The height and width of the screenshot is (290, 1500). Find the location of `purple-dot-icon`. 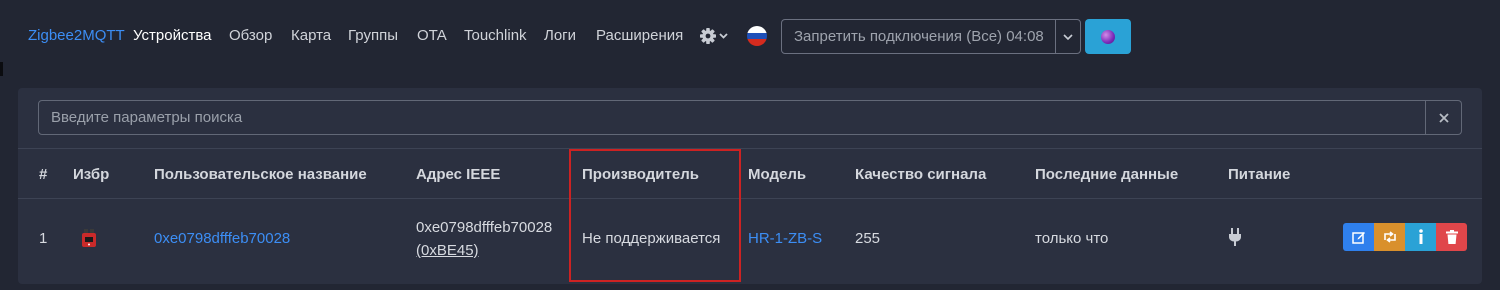

purple-dot-icon is located at coordinates (1108, 36).